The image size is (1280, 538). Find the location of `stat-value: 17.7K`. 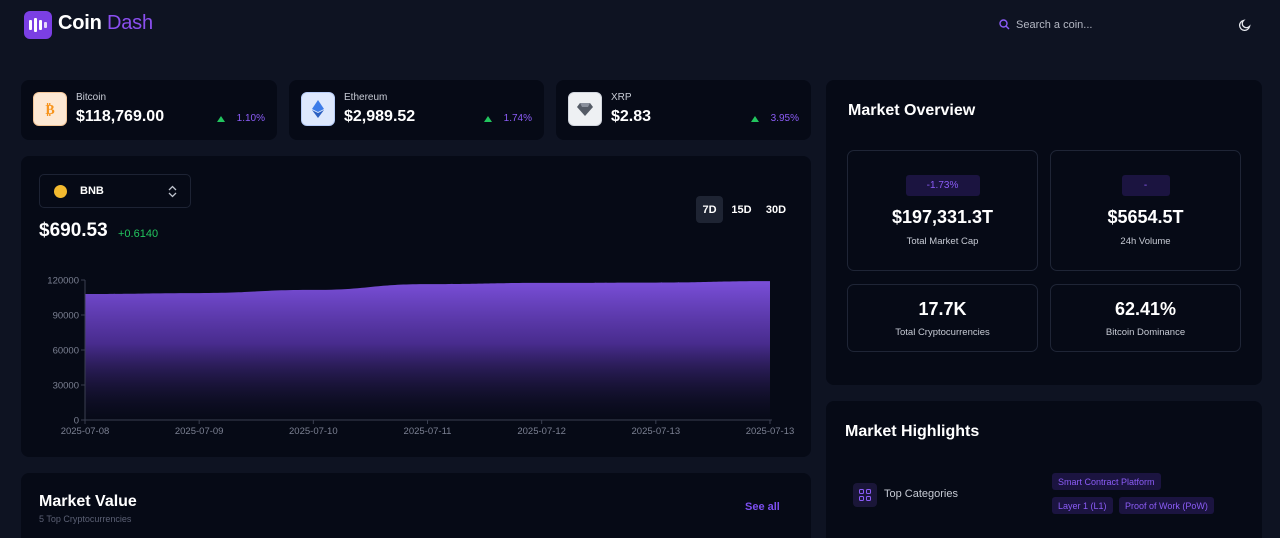

stat-value: 17.7K is located at coordinates (942, 309).